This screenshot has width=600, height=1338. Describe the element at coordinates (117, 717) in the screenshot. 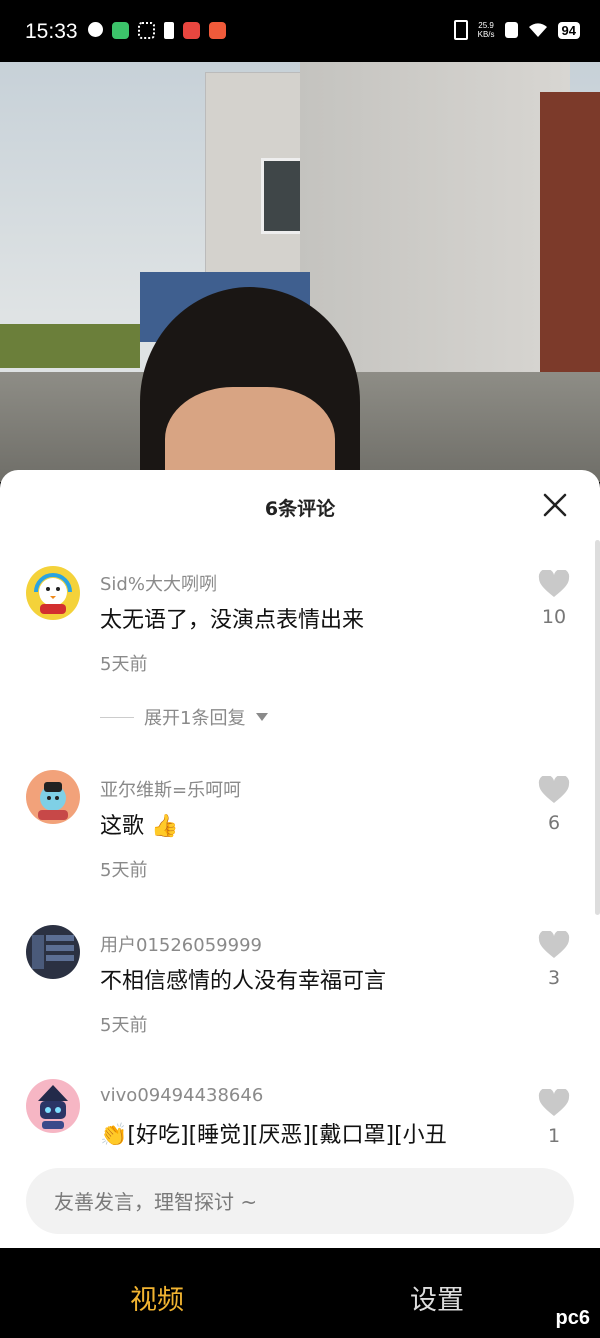

I see `divider` at that location.